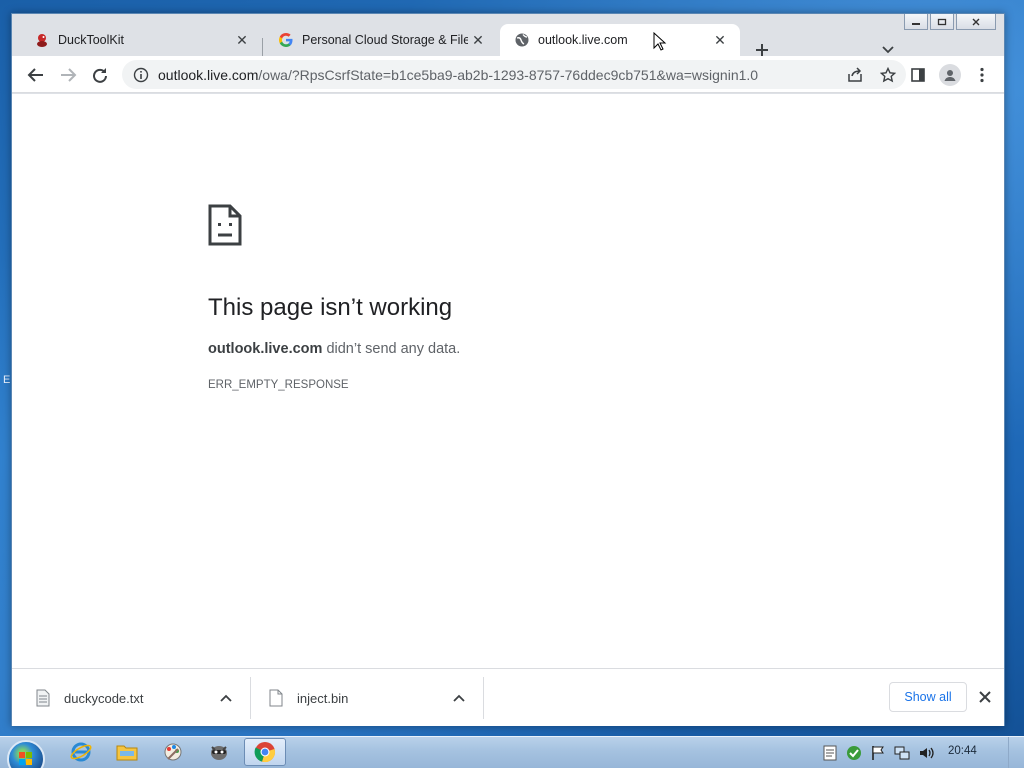 The height and width of the screenshot is (768, 1024). What do you see at coordinates (286, 40) in the screenshot?
I see `google-favicon-icon` at bounding box center [286, 40].